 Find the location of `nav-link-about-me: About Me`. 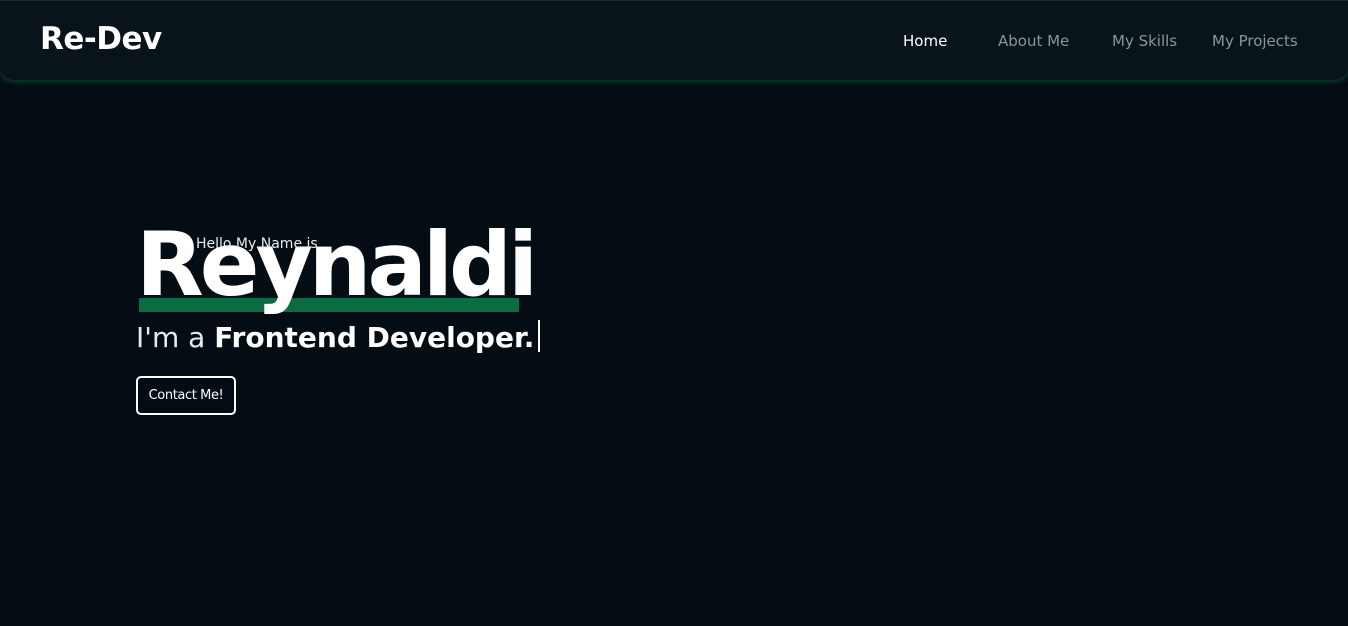

nav-link-about-me: About Me is located at coordinates (1033, 41).